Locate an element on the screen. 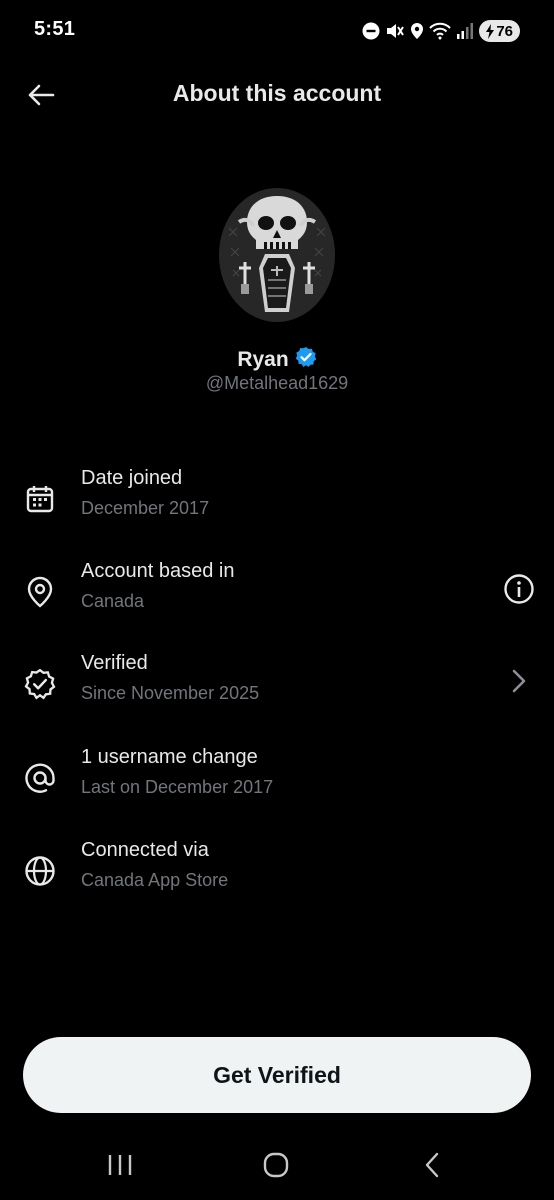  recent-apps-icon is located at coordinates (120, 1165).